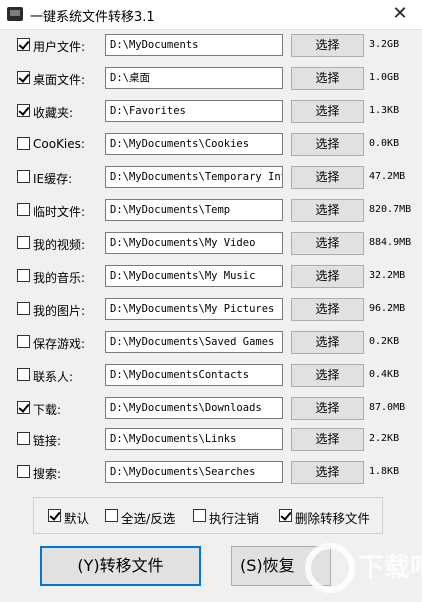 This screenshot has width=422, height=602. I want to click on folder-size: 0.2KB, so click(384, 341).